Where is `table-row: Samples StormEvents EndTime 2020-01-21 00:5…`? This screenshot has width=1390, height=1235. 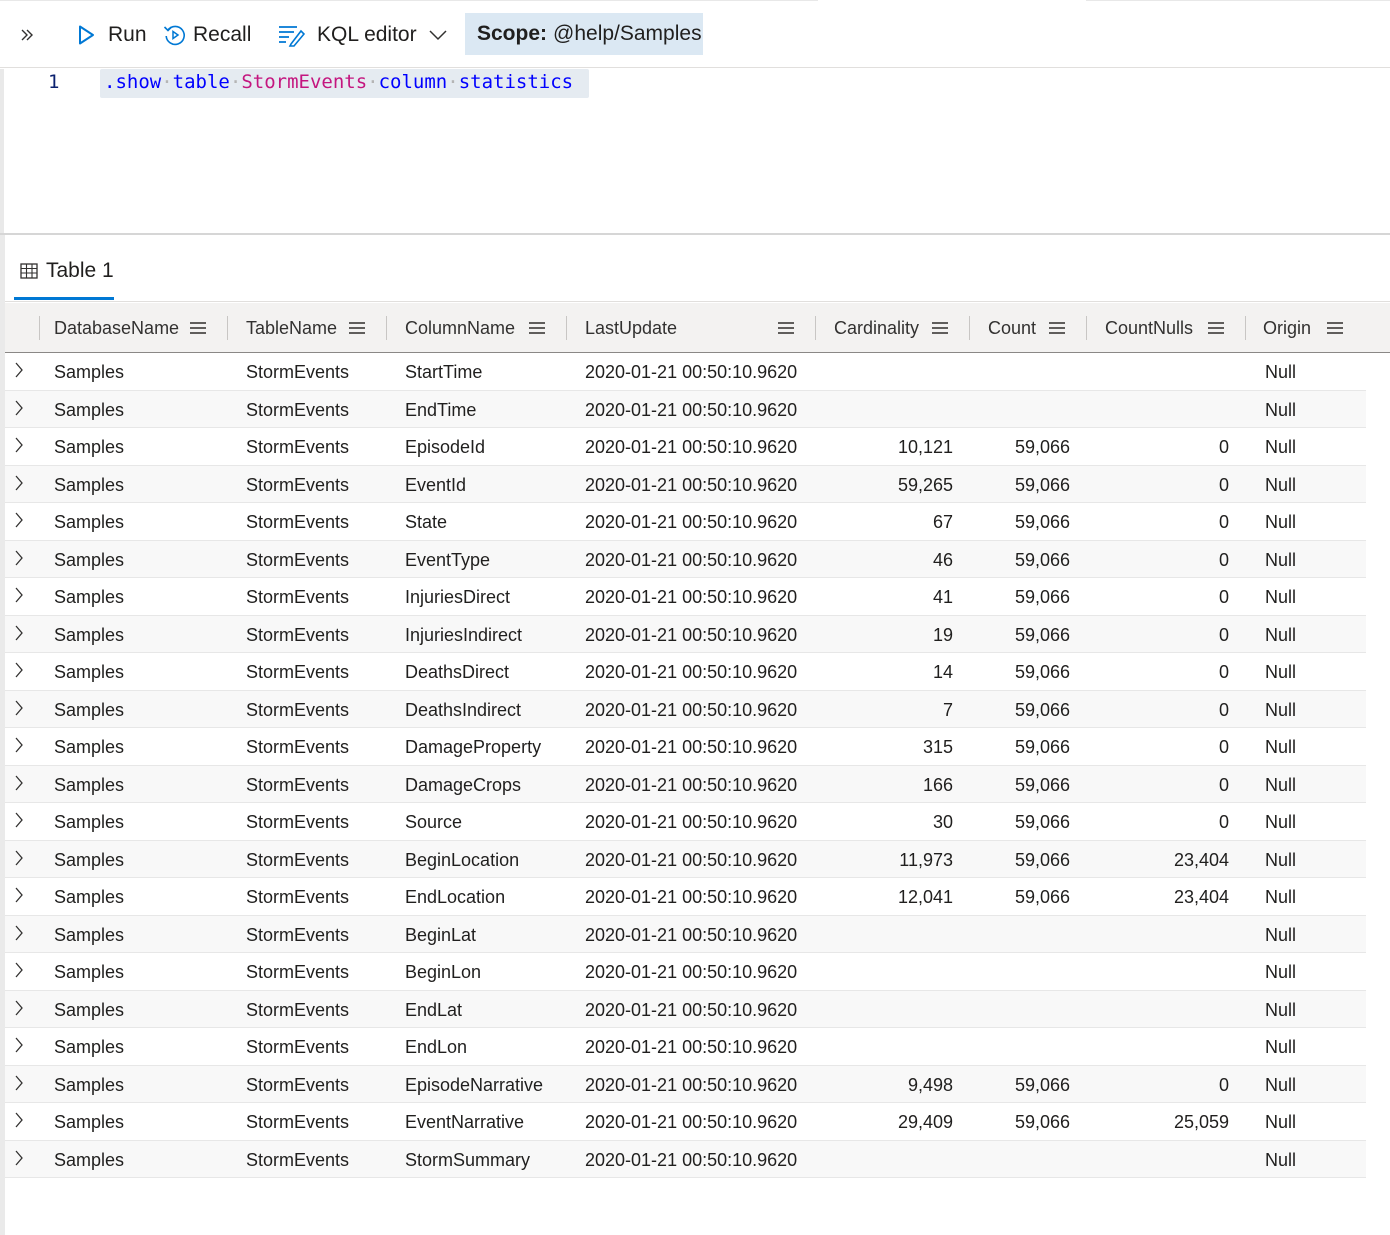 table-row: Samples StormEvents EndTime 2020-01-21 00:5… is located at coordinates (685, 409).